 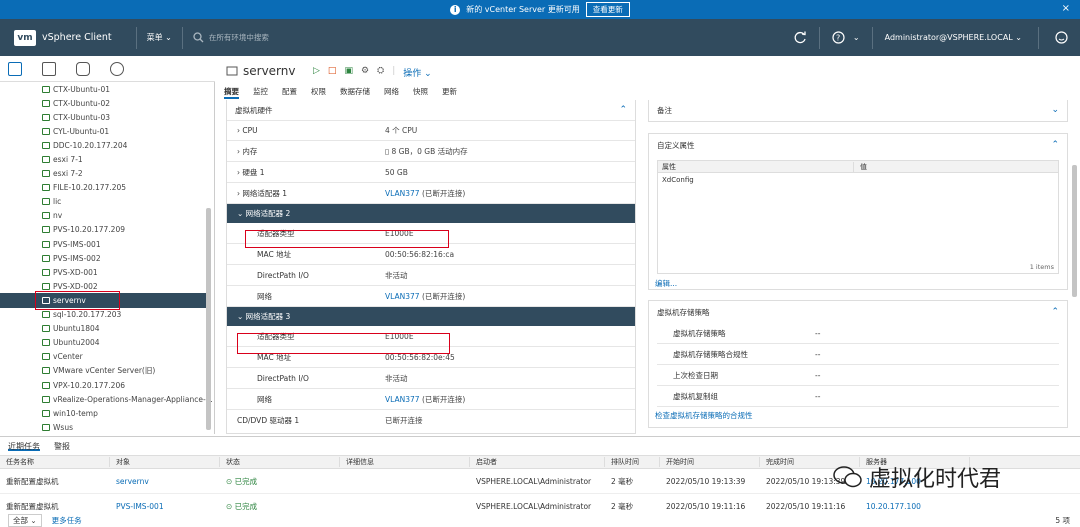 What do you see at coordinates (953, 37) in the screenshot?
I see `user-menu: Administrator@VSPHERE.LOCAL ⌄` at bounding box center [953, 37].